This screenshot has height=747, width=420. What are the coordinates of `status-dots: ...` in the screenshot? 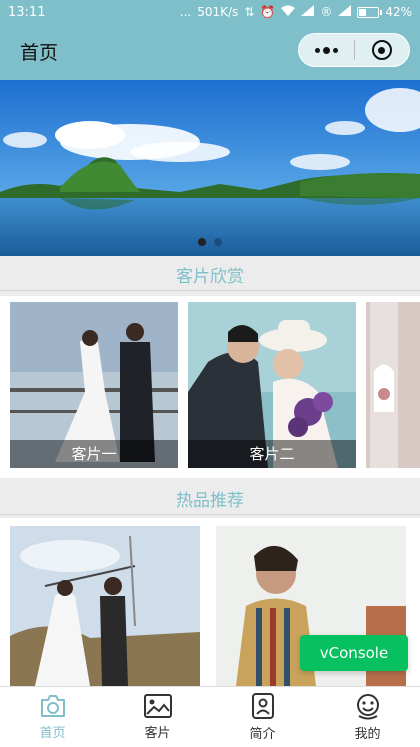 It's located at (185, 12).